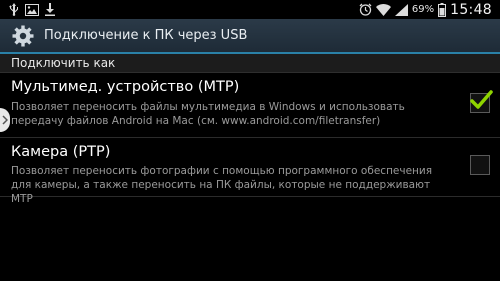  I want to click on chevron-right-icon, so click(5, 120).